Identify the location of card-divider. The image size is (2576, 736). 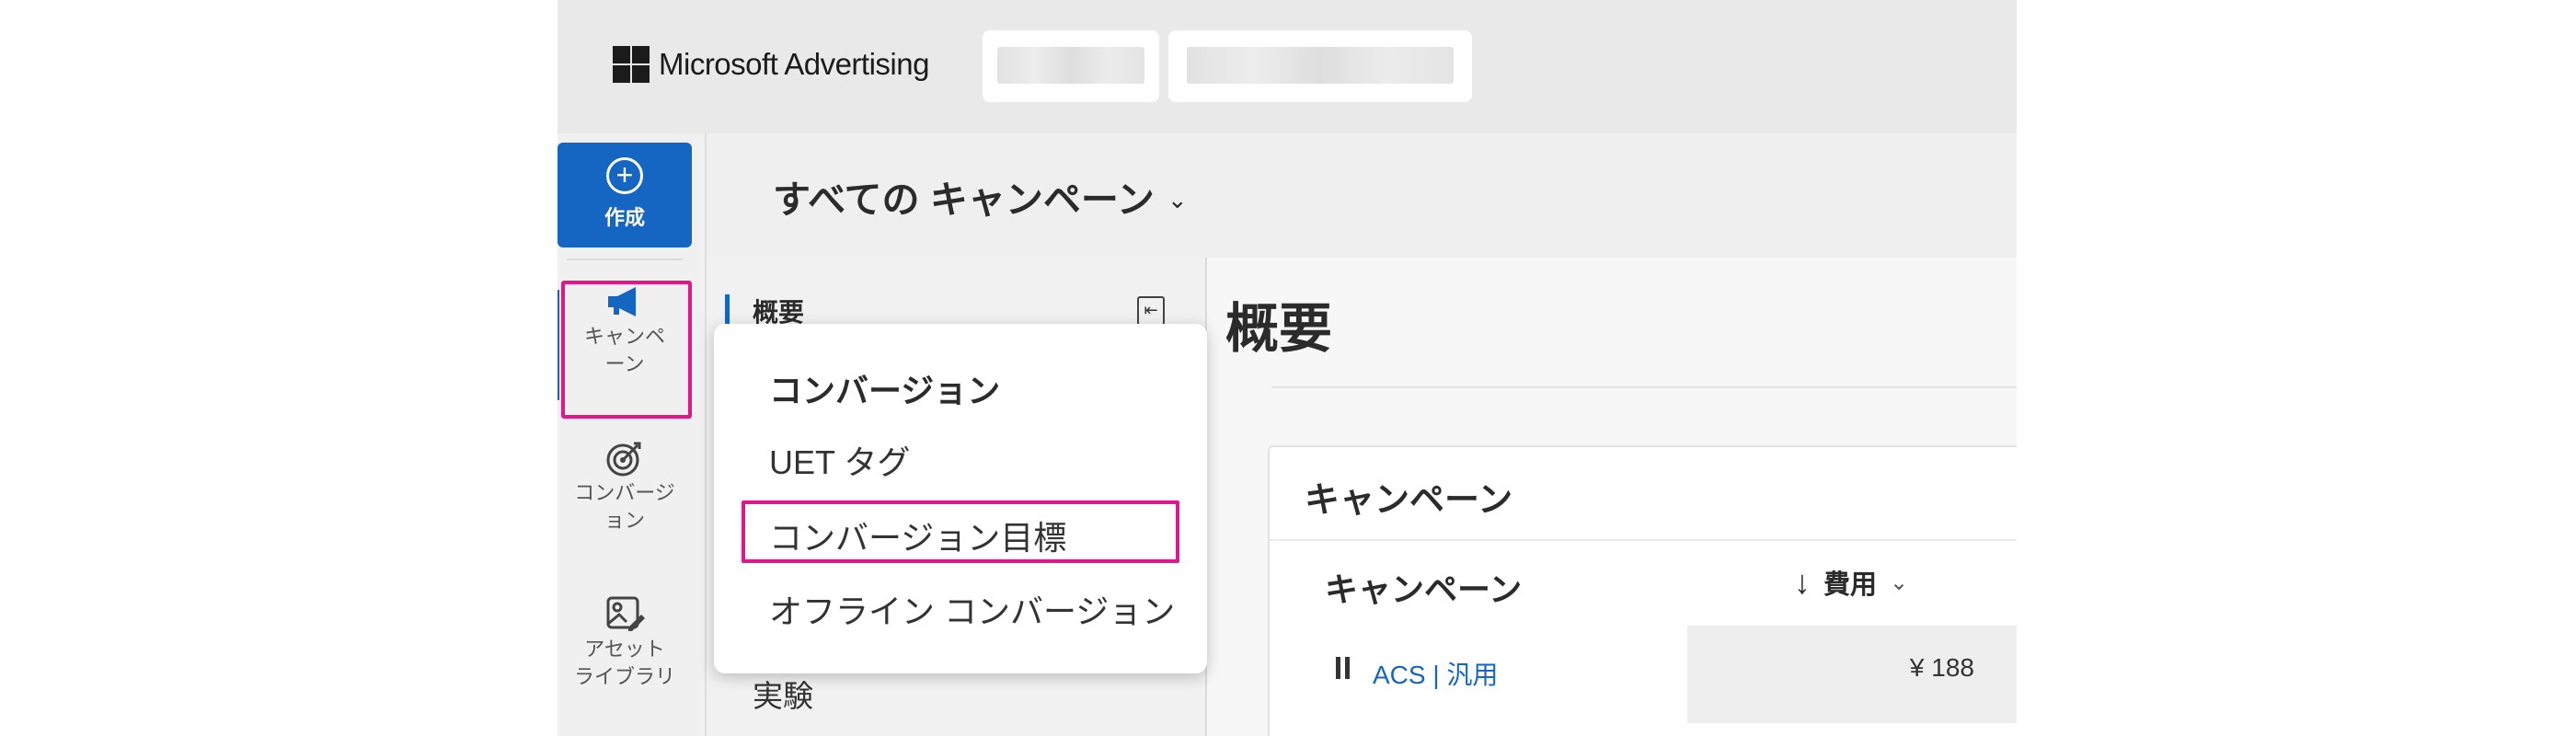
(1643, 540).